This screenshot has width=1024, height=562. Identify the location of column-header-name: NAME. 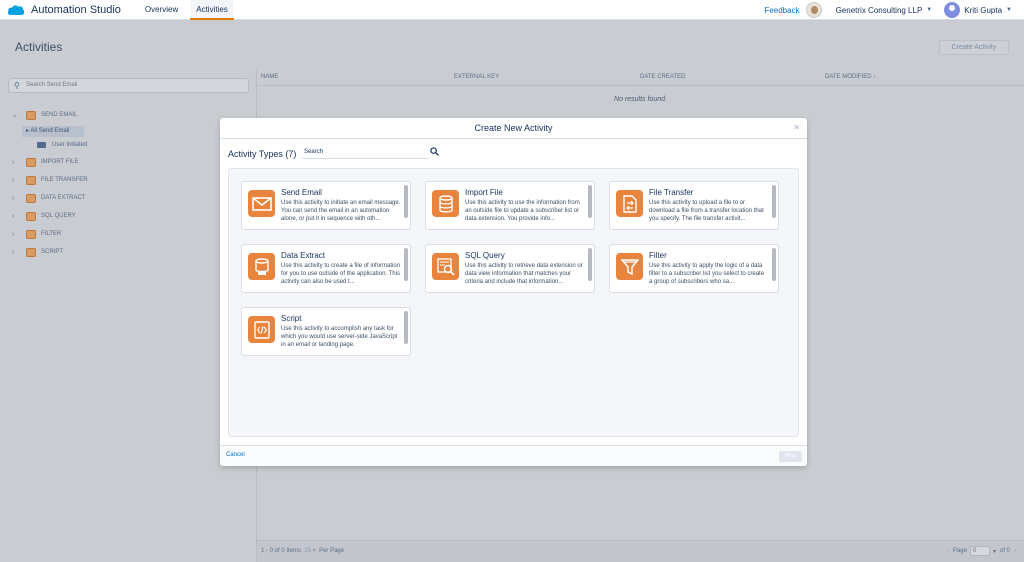
(269, 77).